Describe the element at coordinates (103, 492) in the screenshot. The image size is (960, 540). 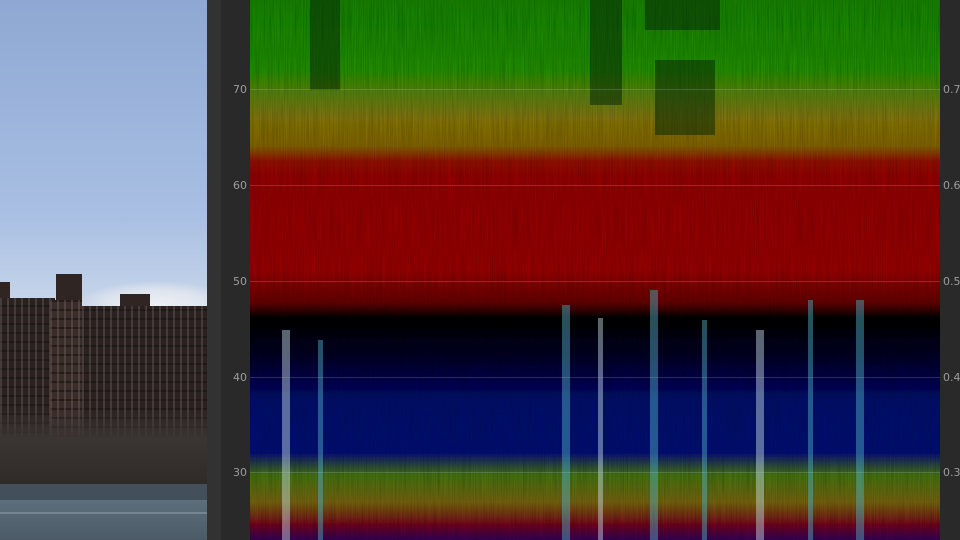
I see `shoreline` at that location.